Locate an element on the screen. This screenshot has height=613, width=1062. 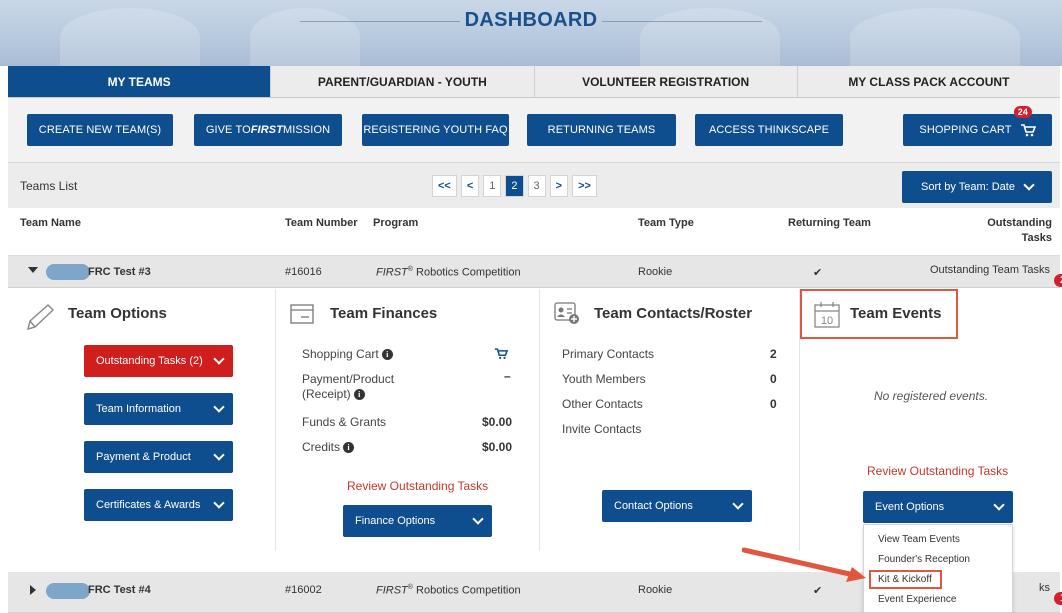
col-team-number: Team Number is located at coordinates (321, 223).